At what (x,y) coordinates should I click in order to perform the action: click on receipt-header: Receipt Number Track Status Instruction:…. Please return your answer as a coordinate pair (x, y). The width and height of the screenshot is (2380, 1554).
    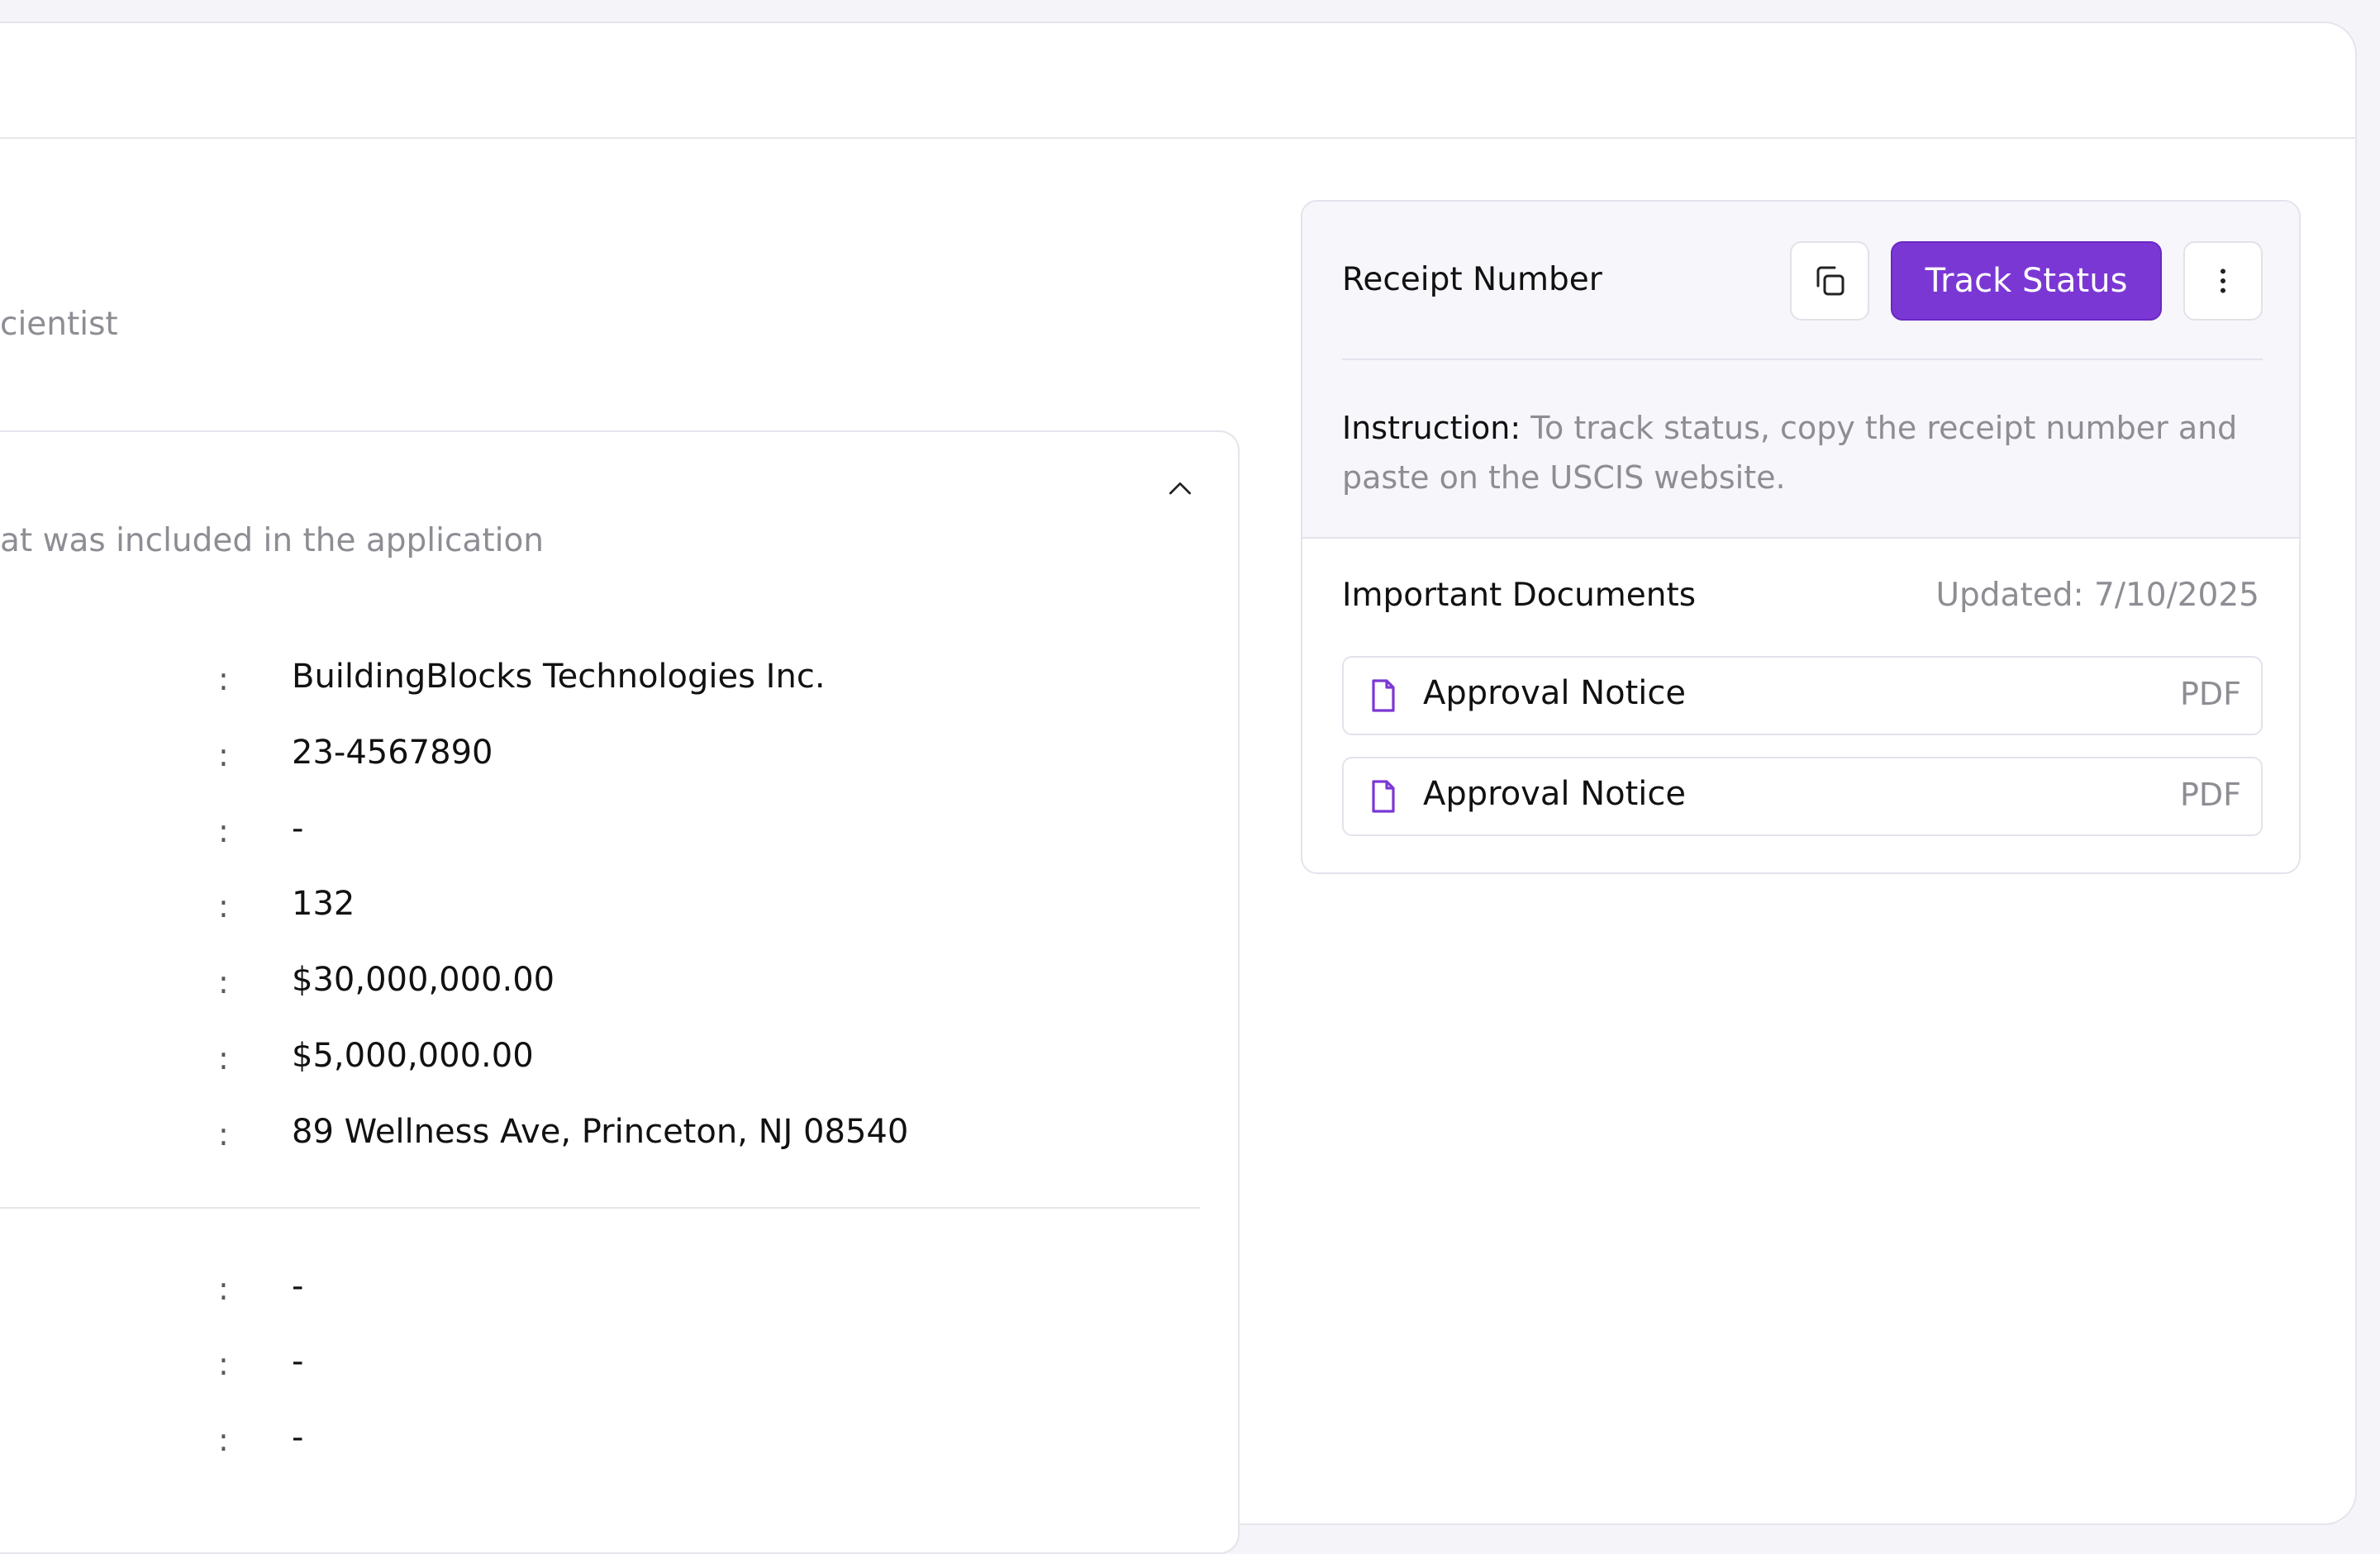
    Looking at the image, I should click on (1800, 370).